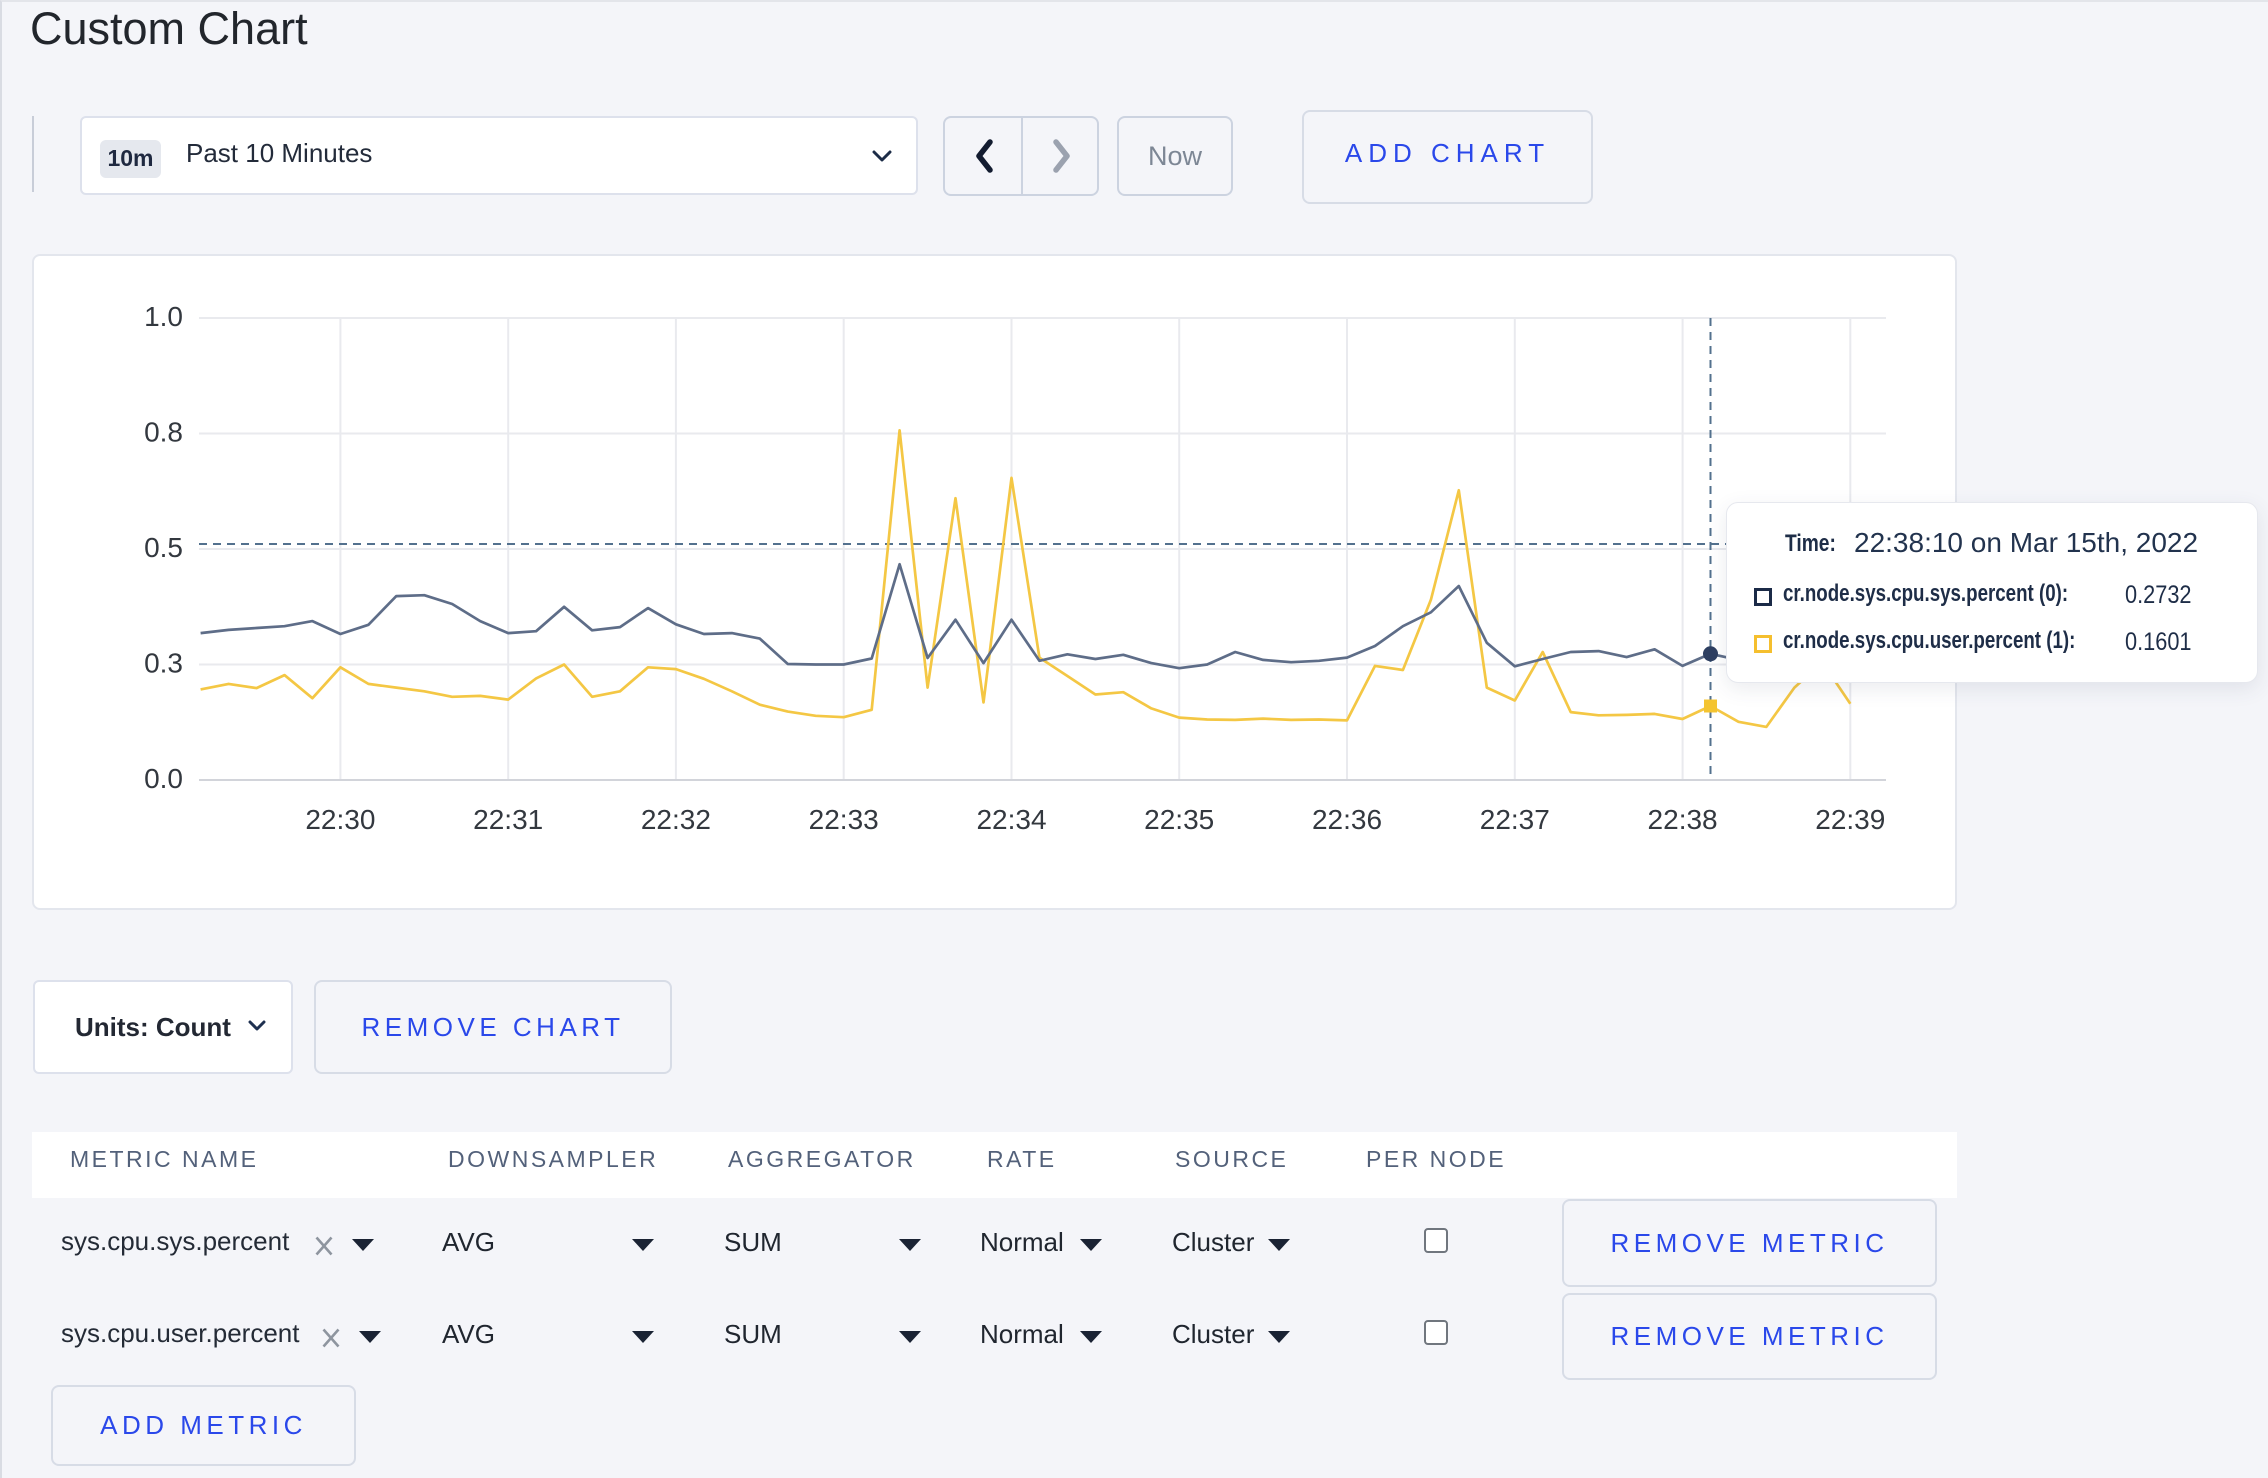 The width and height of the screenshot is (2268, 1478). Describe the element at coordinates (163, 663) in the screenshot. I see `svg-text: 0.3` at that location.